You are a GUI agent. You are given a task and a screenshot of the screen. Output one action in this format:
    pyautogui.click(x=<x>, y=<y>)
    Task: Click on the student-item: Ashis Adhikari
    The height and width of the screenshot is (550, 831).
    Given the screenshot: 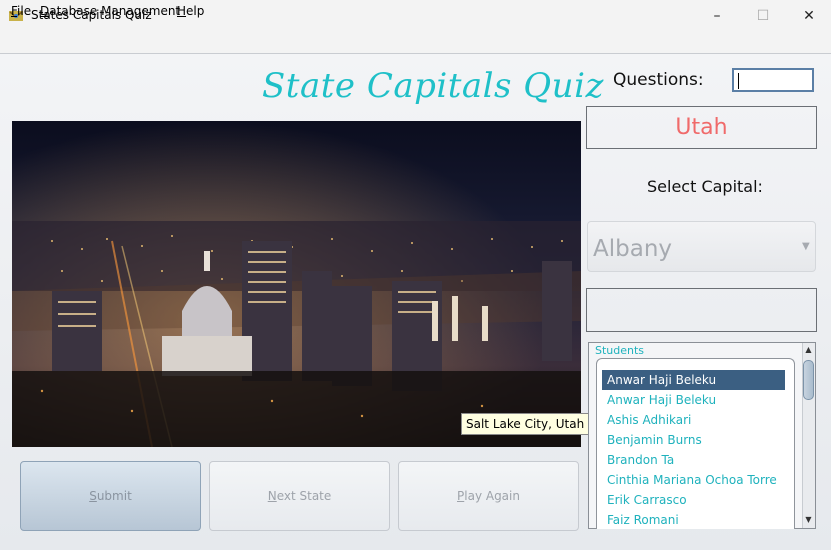 What is the action you would take?
    pyautogui.click(x=693, y=420)
    